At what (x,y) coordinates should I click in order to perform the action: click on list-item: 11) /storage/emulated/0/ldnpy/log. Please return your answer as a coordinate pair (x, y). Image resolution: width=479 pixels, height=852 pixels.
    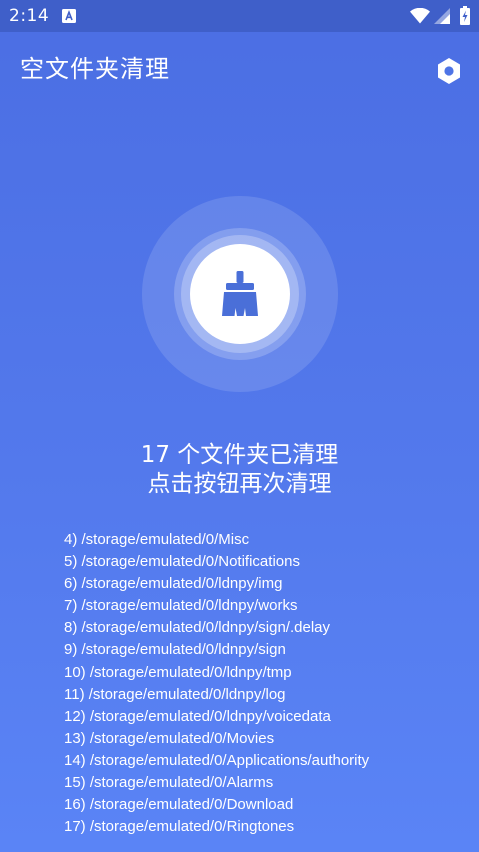
    Looking at the image, I should click on (175, 694).